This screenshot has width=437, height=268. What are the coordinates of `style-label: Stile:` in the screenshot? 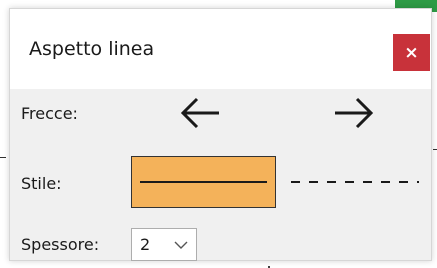 It's located at (41, 183).